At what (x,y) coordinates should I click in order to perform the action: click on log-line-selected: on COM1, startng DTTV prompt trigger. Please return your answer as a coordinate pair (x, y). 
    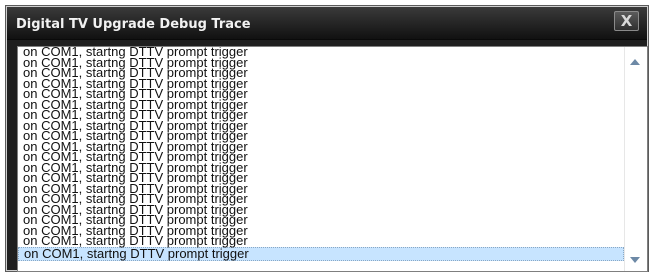
    Looking at the image, I should click on (321, 253).